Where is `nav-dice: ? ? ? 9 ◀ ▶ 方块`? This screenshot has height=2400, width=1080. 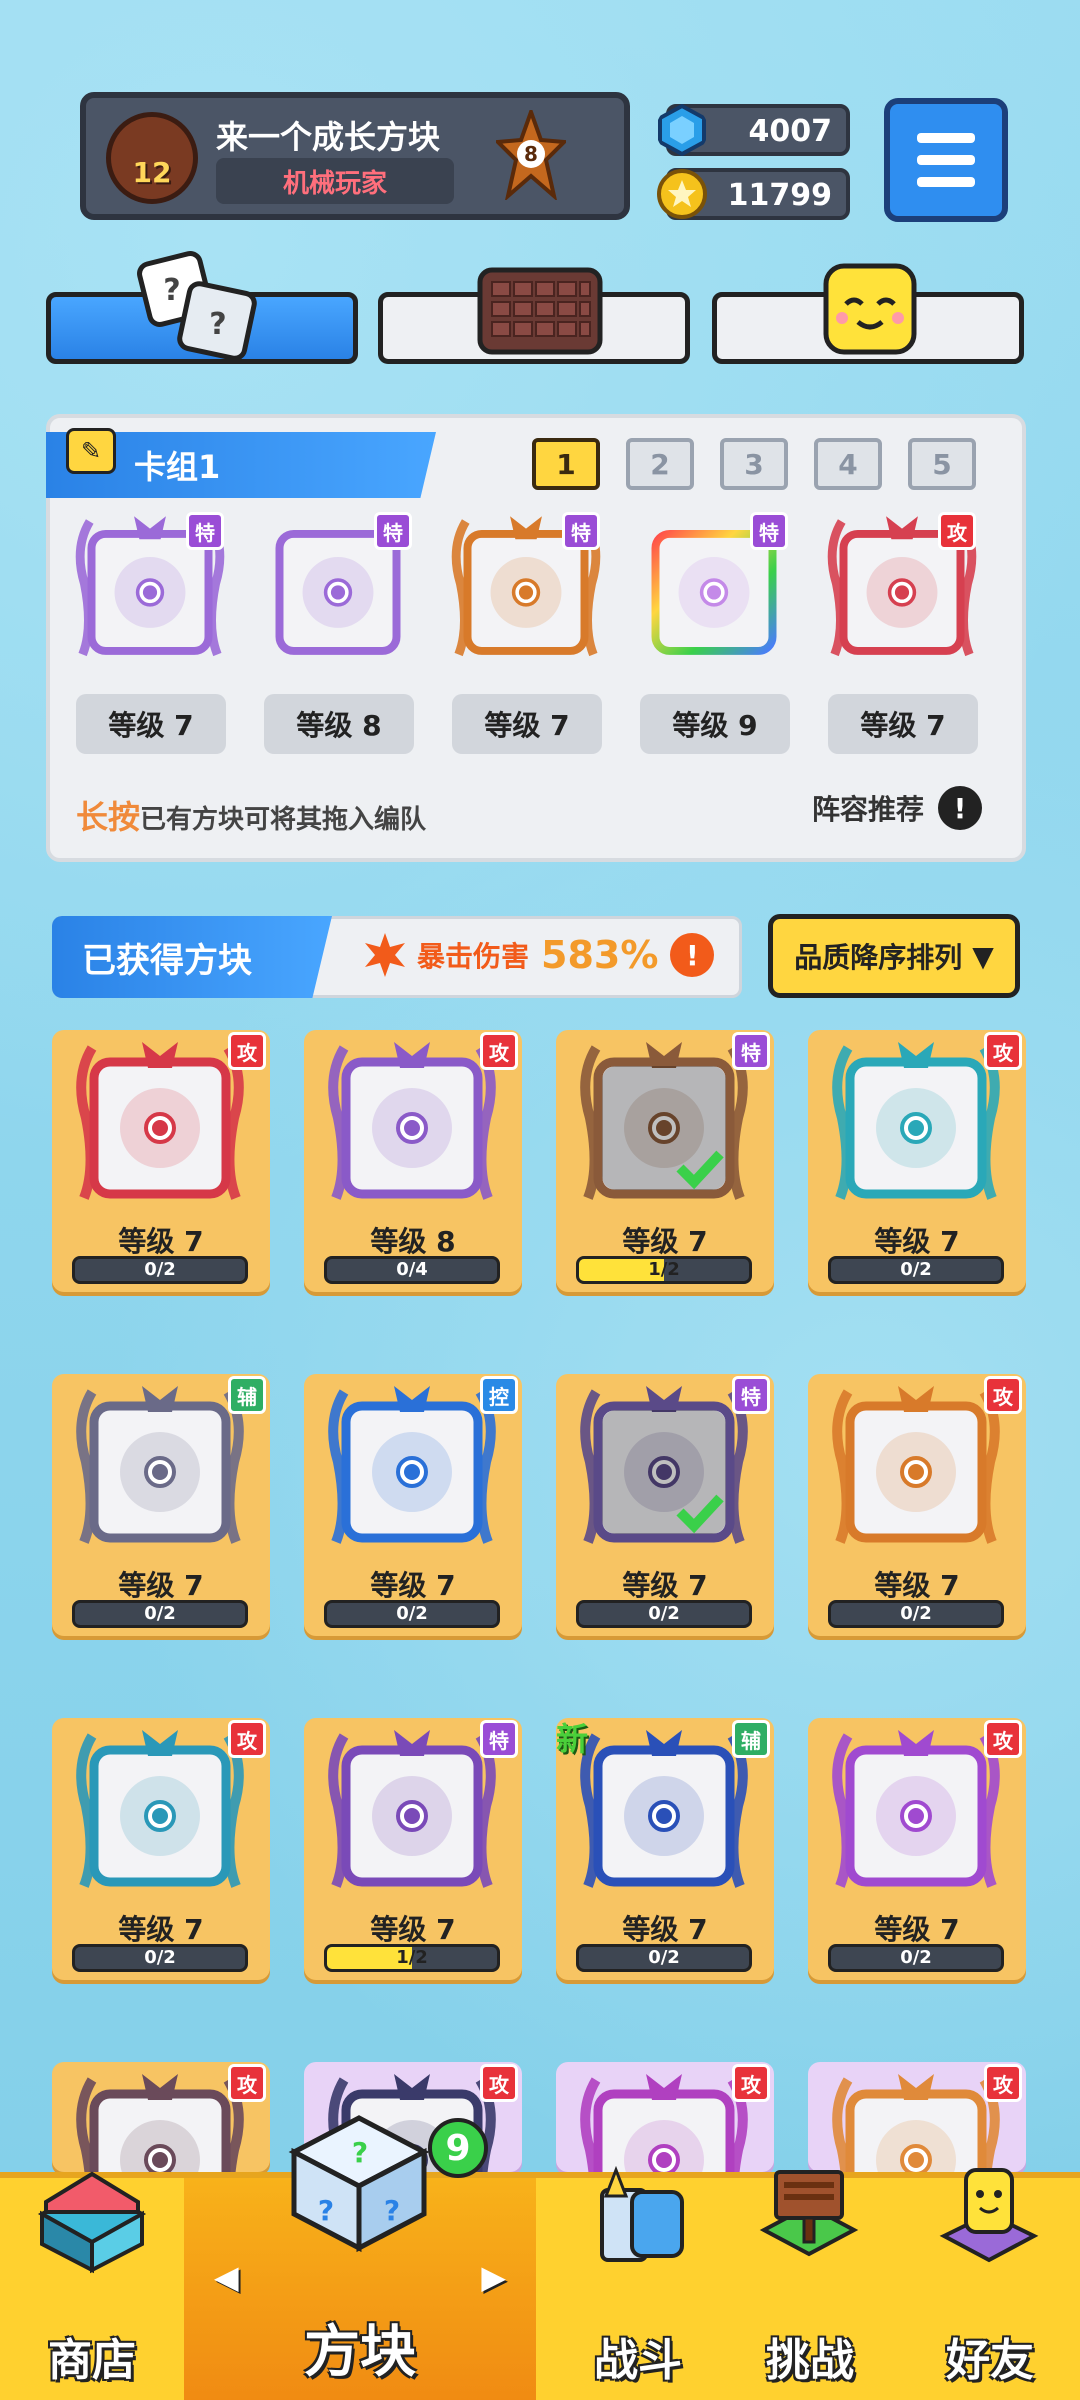 nav-dice: ? ? ? 9 ◀ ▶ 方块 is located at coordinates (360, 2257).